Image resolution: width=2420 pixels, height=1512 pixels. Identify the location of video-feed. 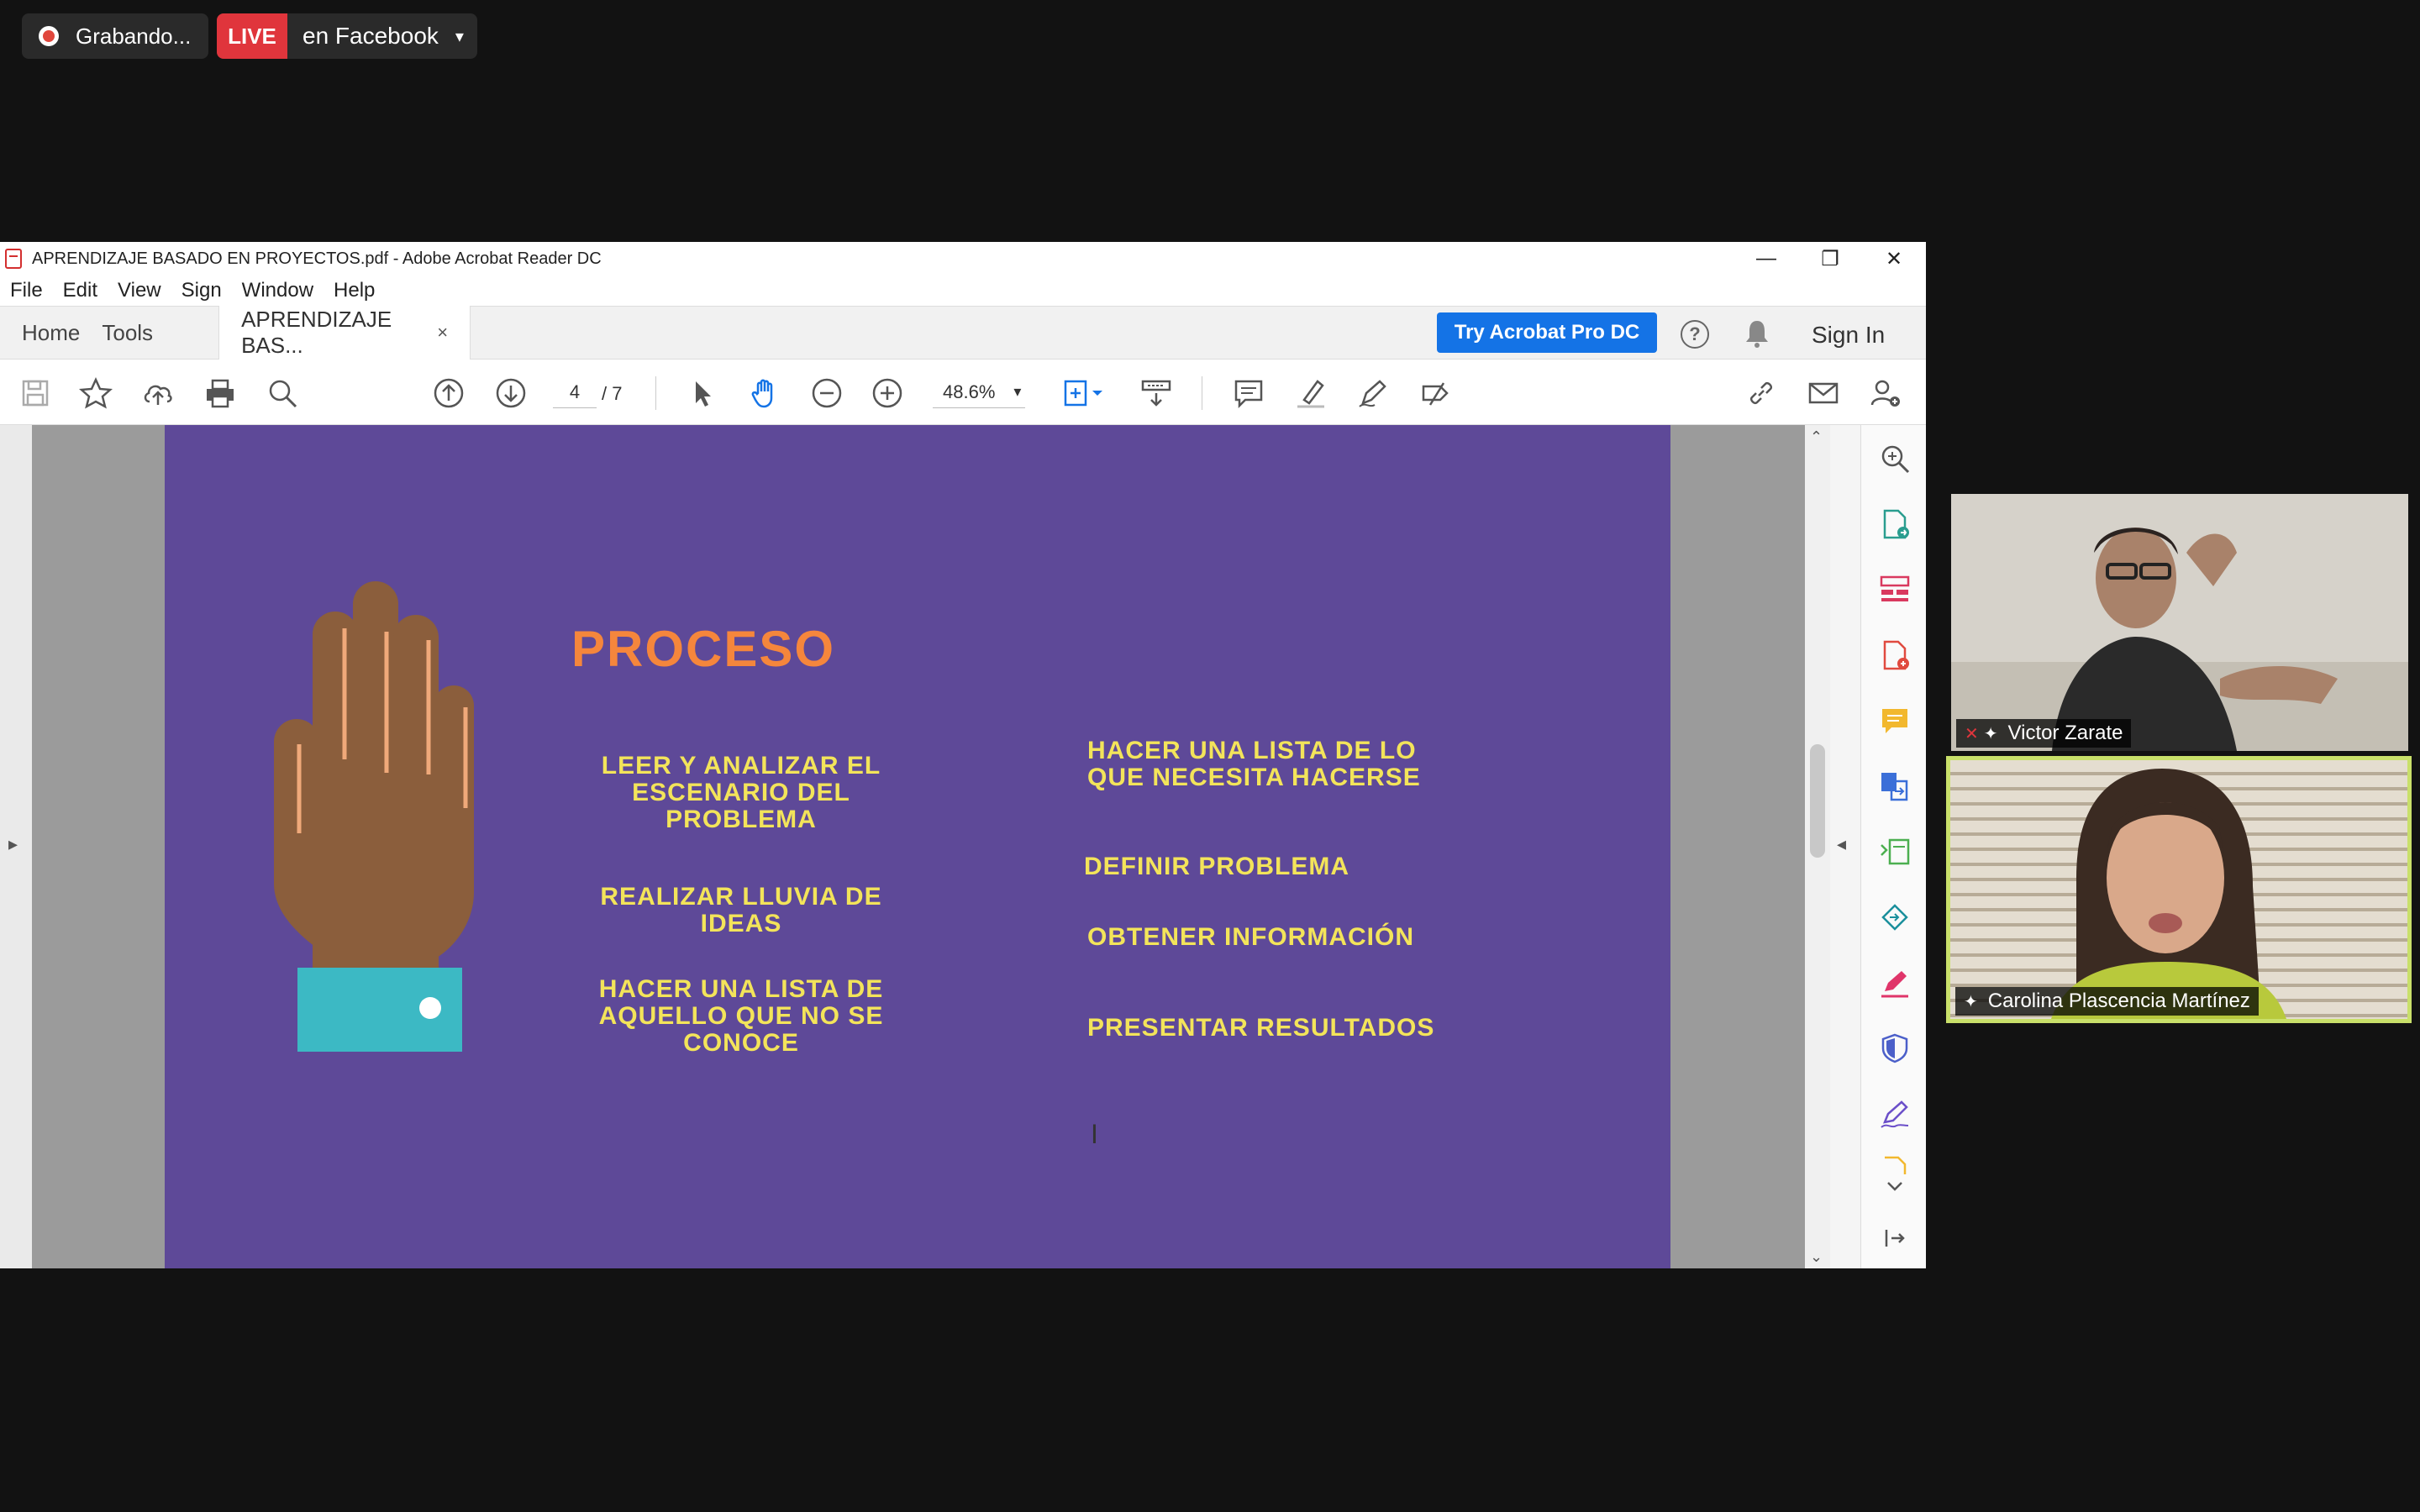
(2168, 894).